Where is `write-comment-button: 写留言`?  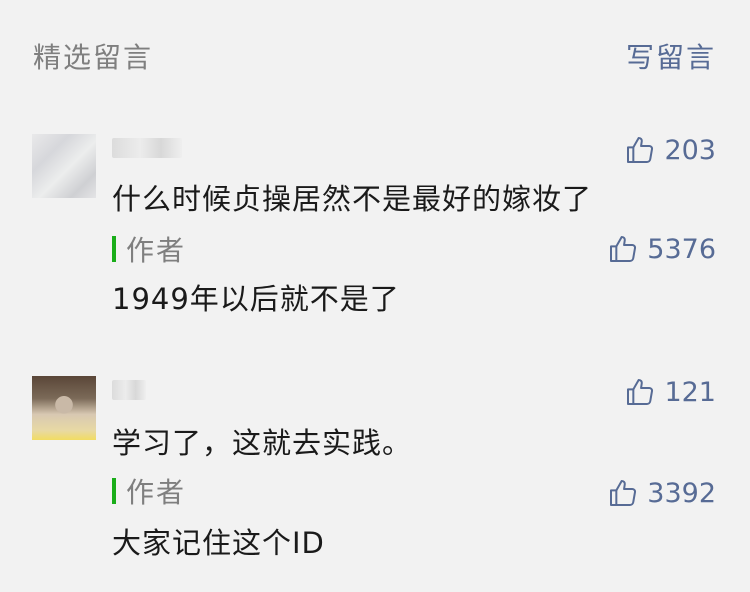 write-comment-button: 写留言 is located at coordinates (671, 56).